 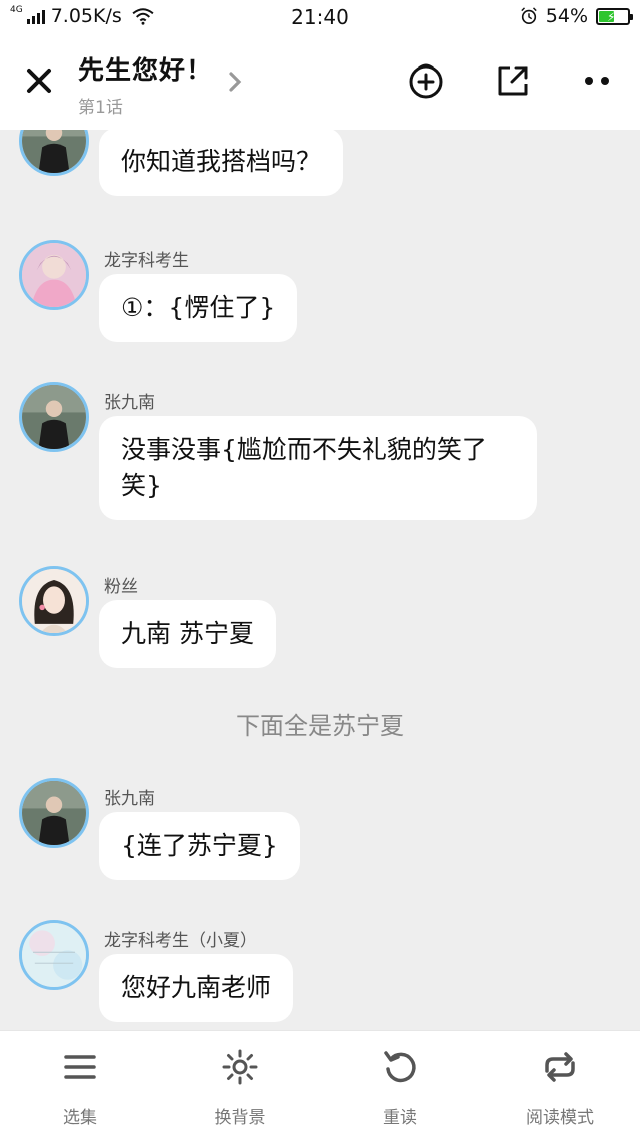 What do you see at coordinates (320, 726) in the screenshot?
I see `narration-text: 下面全是苏宁夏` at bounding box center [320, 726].